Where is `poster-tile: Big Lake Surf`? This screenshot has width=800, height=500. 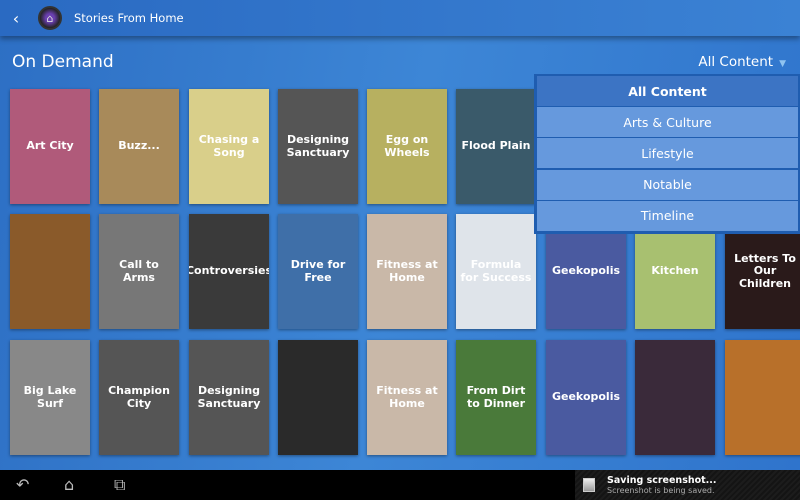
poster-tile: Big Lake Surf is located at coordinates (50, 397).